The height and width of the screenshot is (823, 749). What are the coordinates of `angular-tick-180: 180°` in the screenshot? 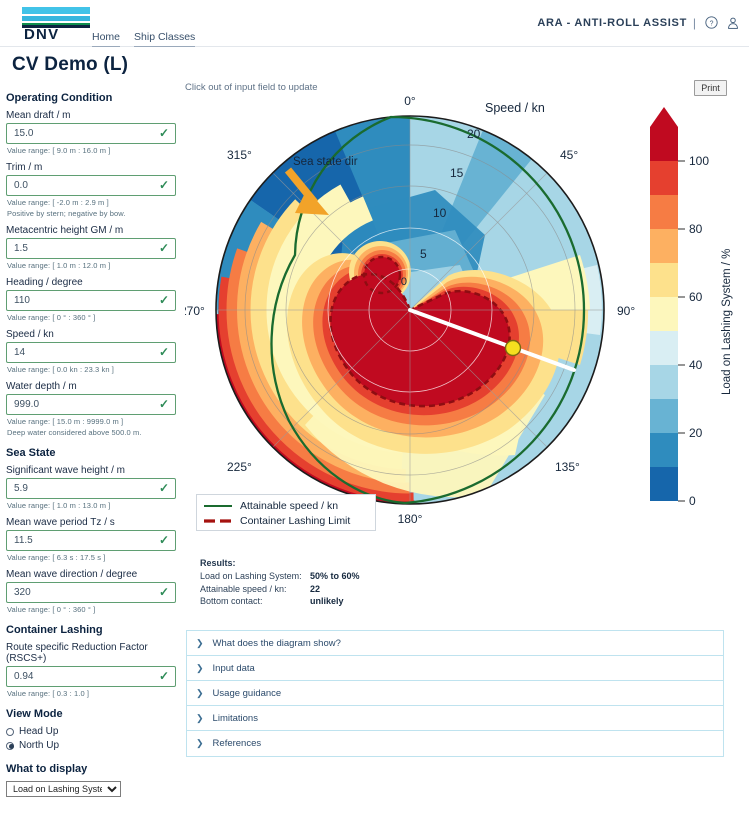 It's located at (410, 519).